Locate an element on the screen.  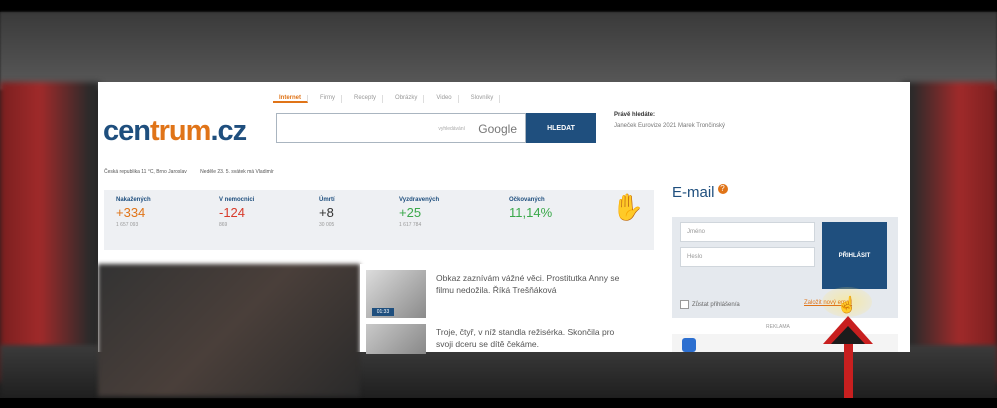
login-button: PŘIHLÁSIT is located at coordinates (854, 255).